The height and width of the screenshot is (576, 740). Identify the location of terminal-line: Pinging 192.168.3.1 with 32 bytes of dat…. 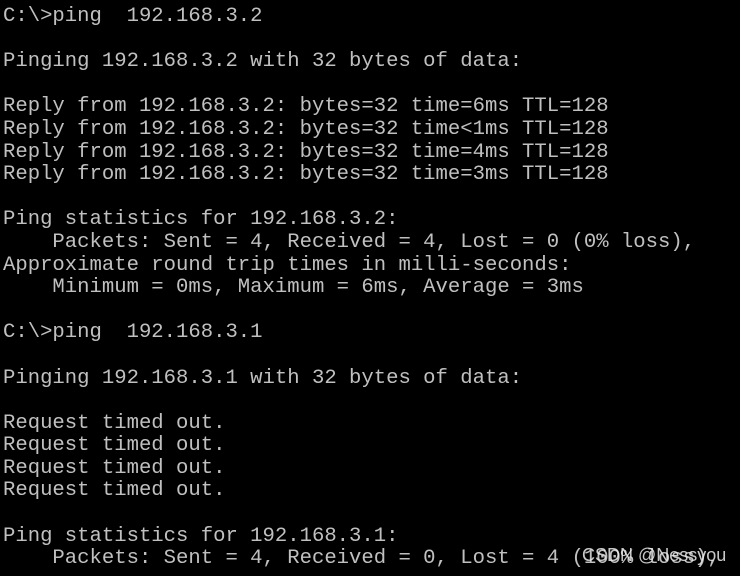
(263, 378).